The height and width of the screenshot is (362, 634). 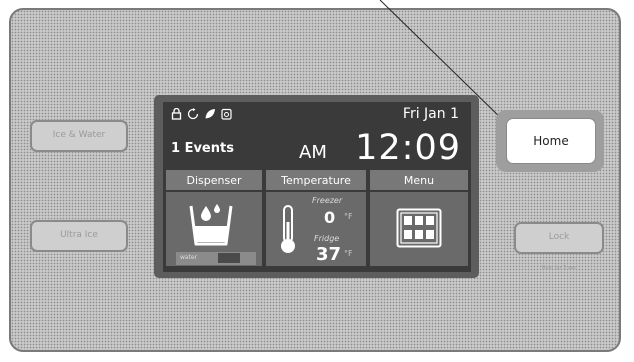 I want to click on tab-menu: Menu, so click(x=419, y=180).